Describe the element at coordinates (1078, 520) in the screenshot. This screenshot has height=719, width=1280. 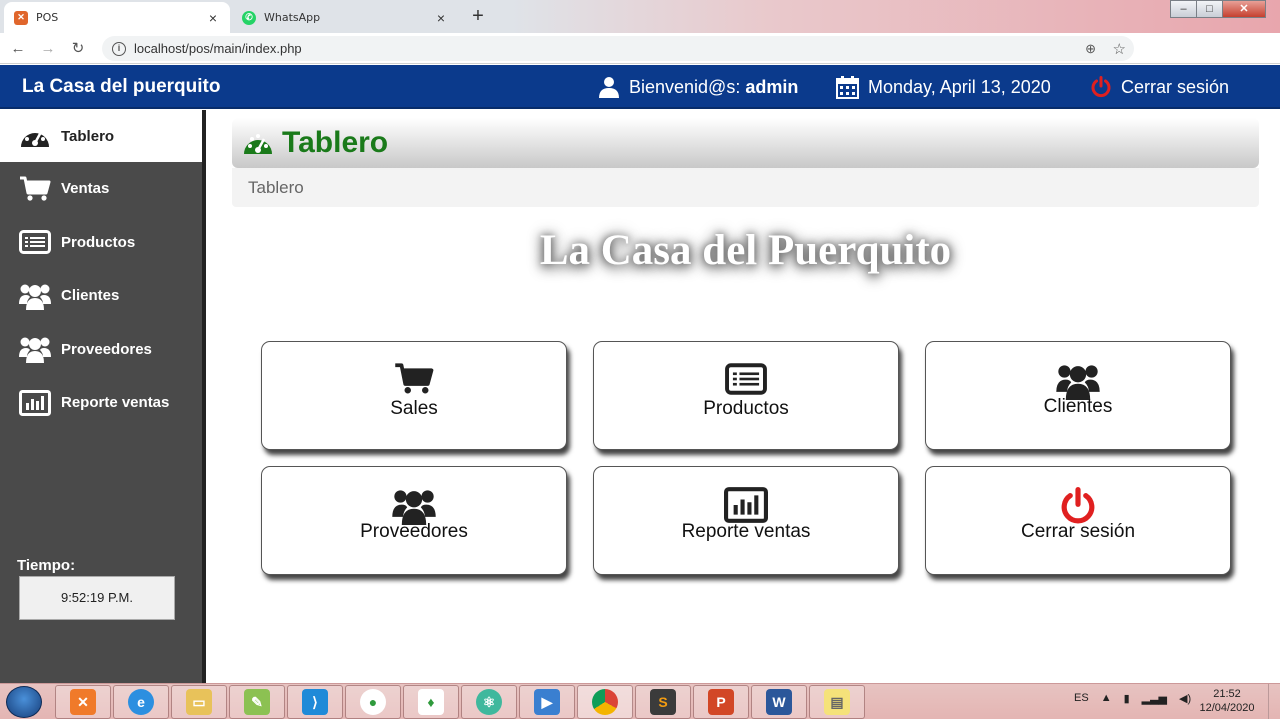
I see `tile-cerrar-sesion: Cerrar sesión` at that location.